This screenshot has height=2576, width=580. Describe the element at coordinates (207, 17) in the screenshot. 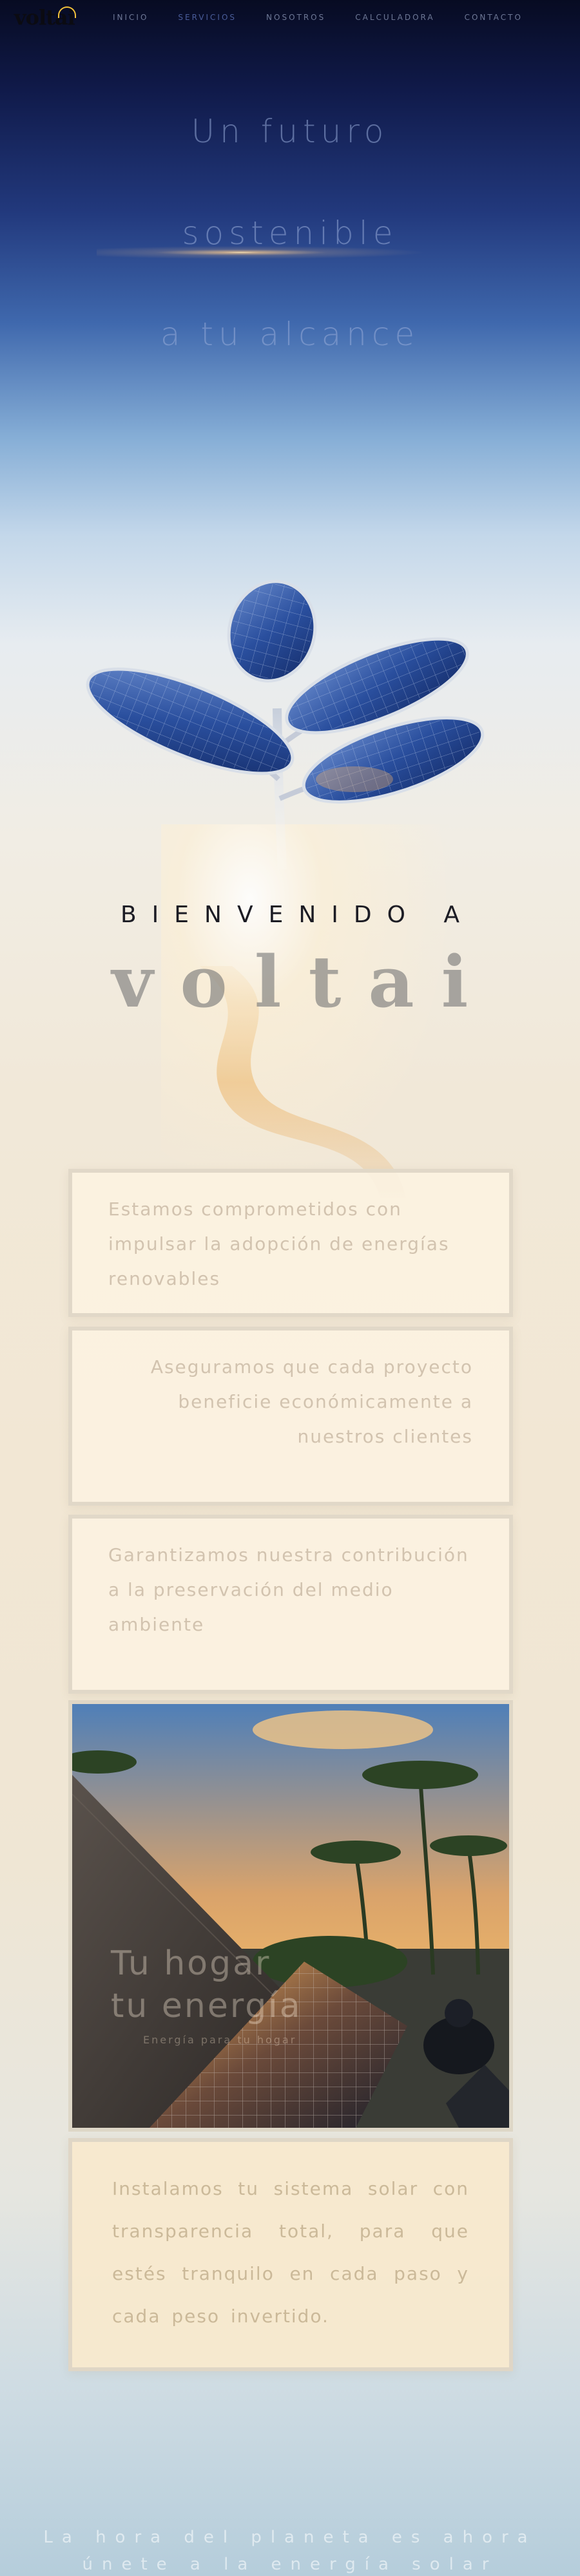

I see `nav-item-servicios: SERVICIOS` at that location.